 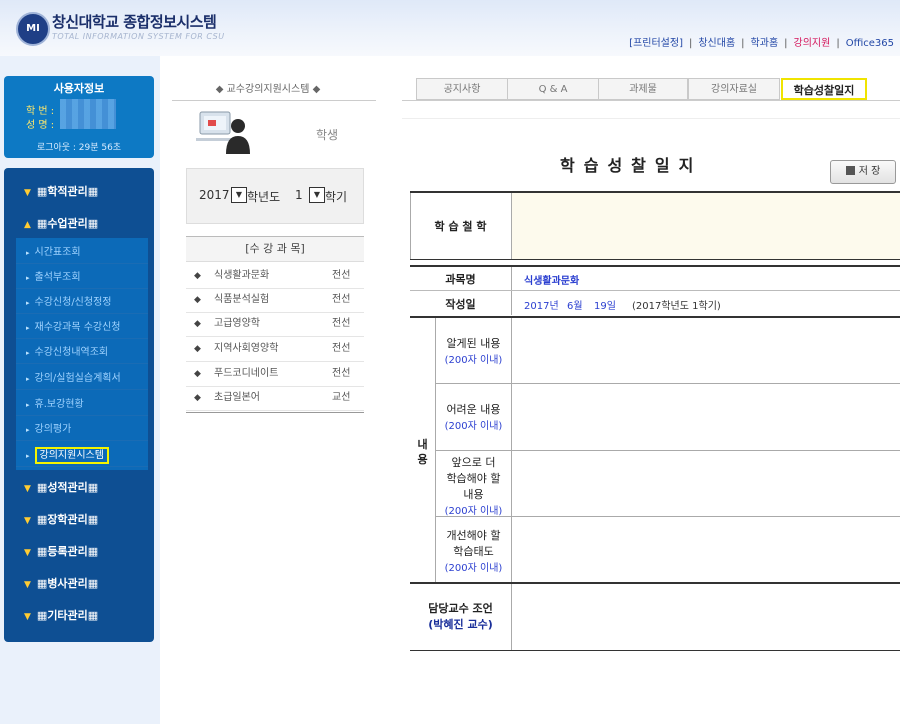 What do you see at coordinates (79, 488) in the screenshot?
I see `menu-grade-management: ▼ ▦성적관리▦` at bounding box center [79, 488].